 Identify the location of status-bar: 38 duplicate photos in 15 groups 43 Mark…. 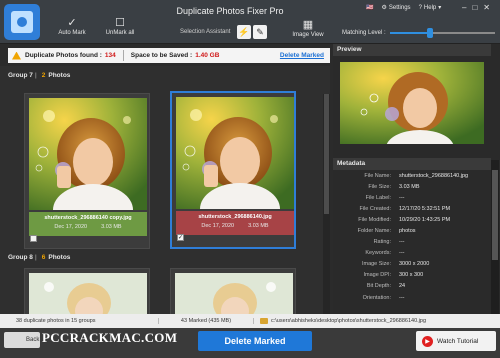
(250, 321).